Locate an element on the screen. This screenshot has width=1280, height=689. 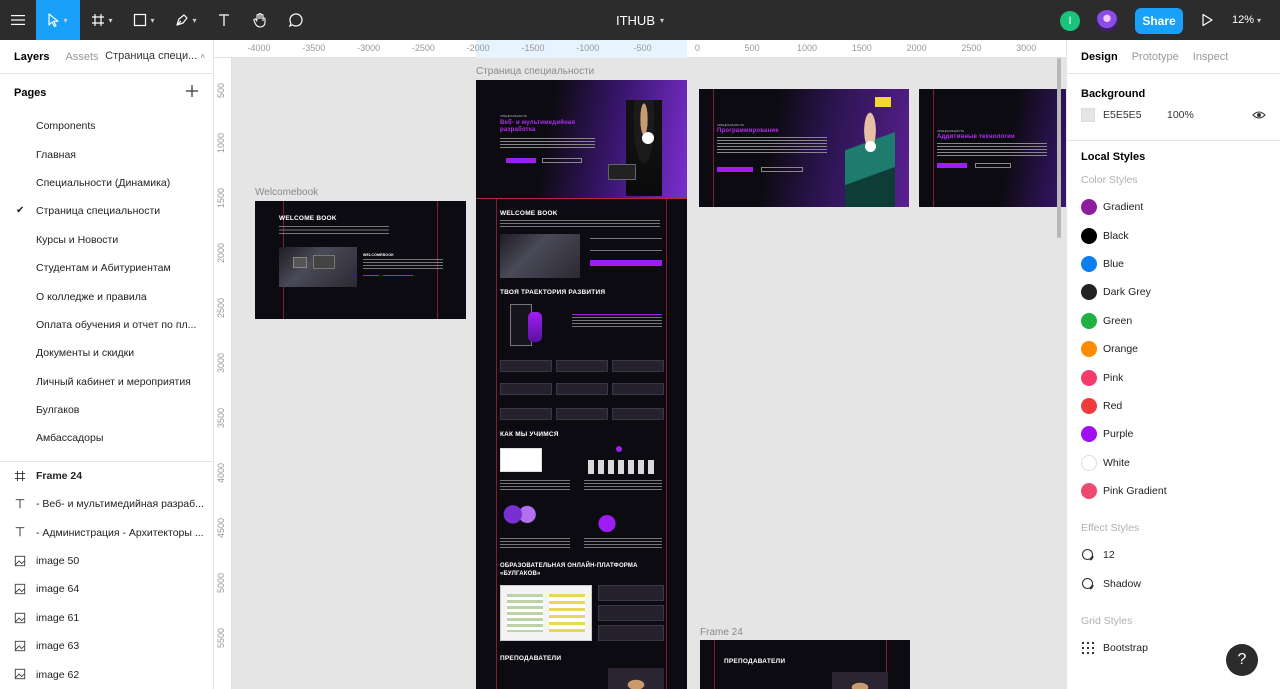
effect-style-12: 12 is located at coordinates (1173, 555).